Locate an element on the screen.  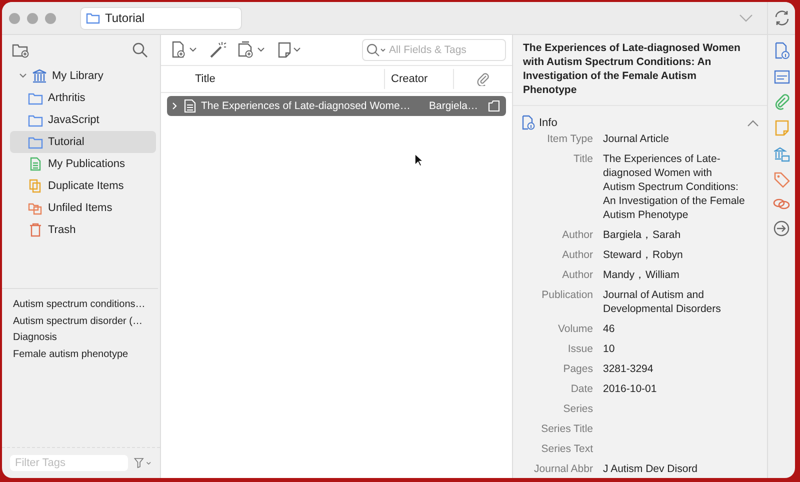
trash-icon is located at coordinates (35, 230).